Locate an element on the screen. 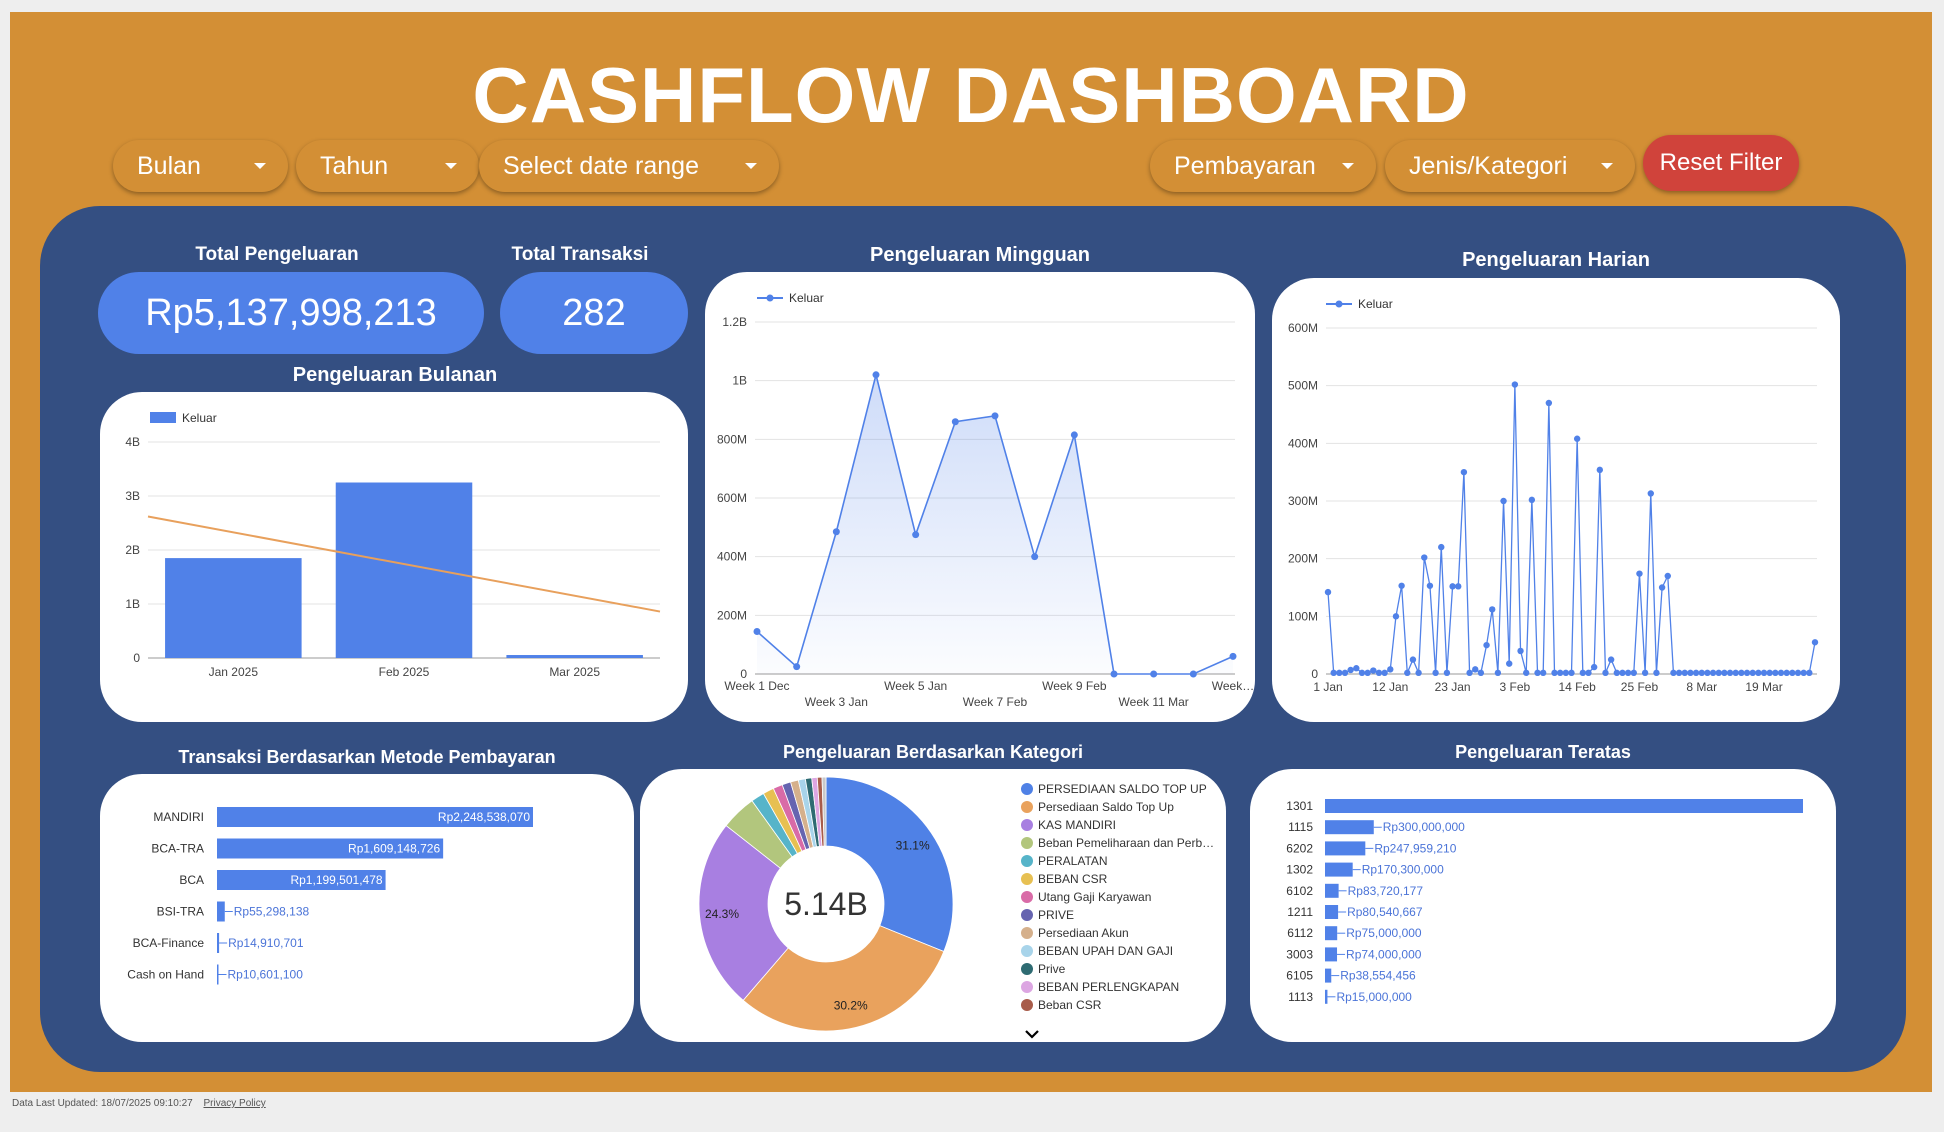  legend-label: Persediaan Saldo Top Up is located at coordinates (1106, 807).